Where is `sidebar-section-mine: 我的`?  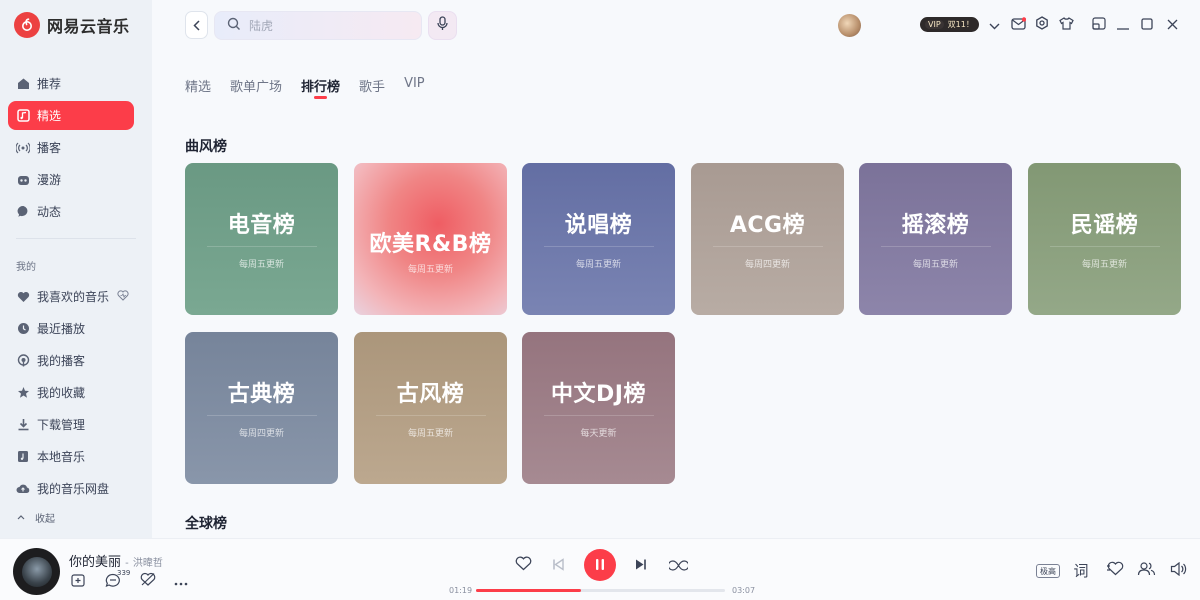
sidebar-section-mine: 我的 is located at coordinates (26, 267).